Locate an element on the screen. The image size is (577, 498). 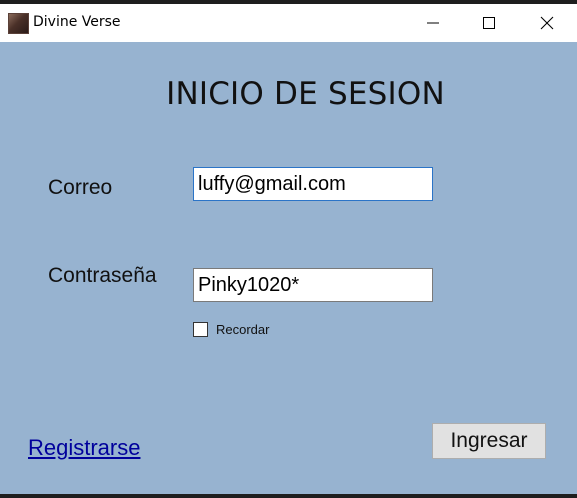
maximize-button is located at coordinates (489, 23).